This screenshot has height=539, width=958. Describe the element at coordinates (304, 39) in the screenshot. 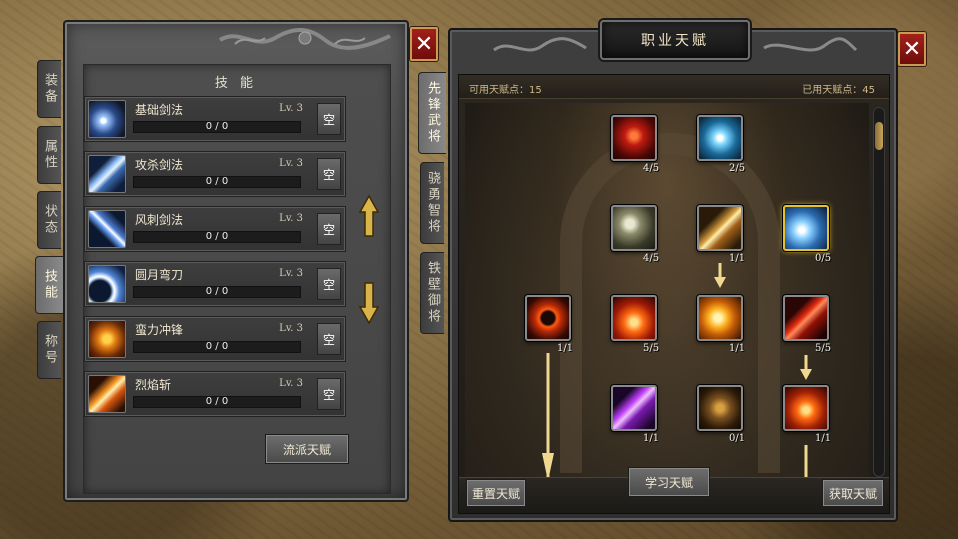

I see `dragon-ornament-icon` at that location.